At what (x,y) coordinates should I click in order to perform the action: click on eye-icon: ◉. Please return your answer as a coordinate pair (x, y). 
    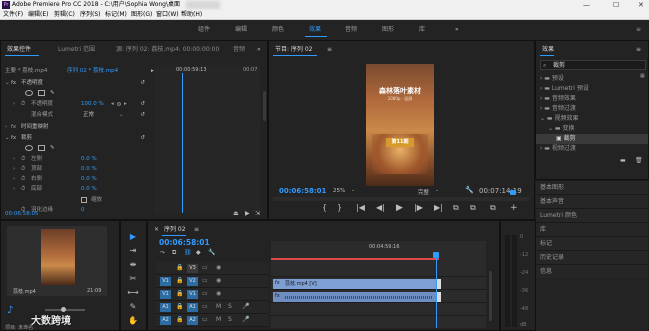
    Looking at the image, I should click on (218, 294).